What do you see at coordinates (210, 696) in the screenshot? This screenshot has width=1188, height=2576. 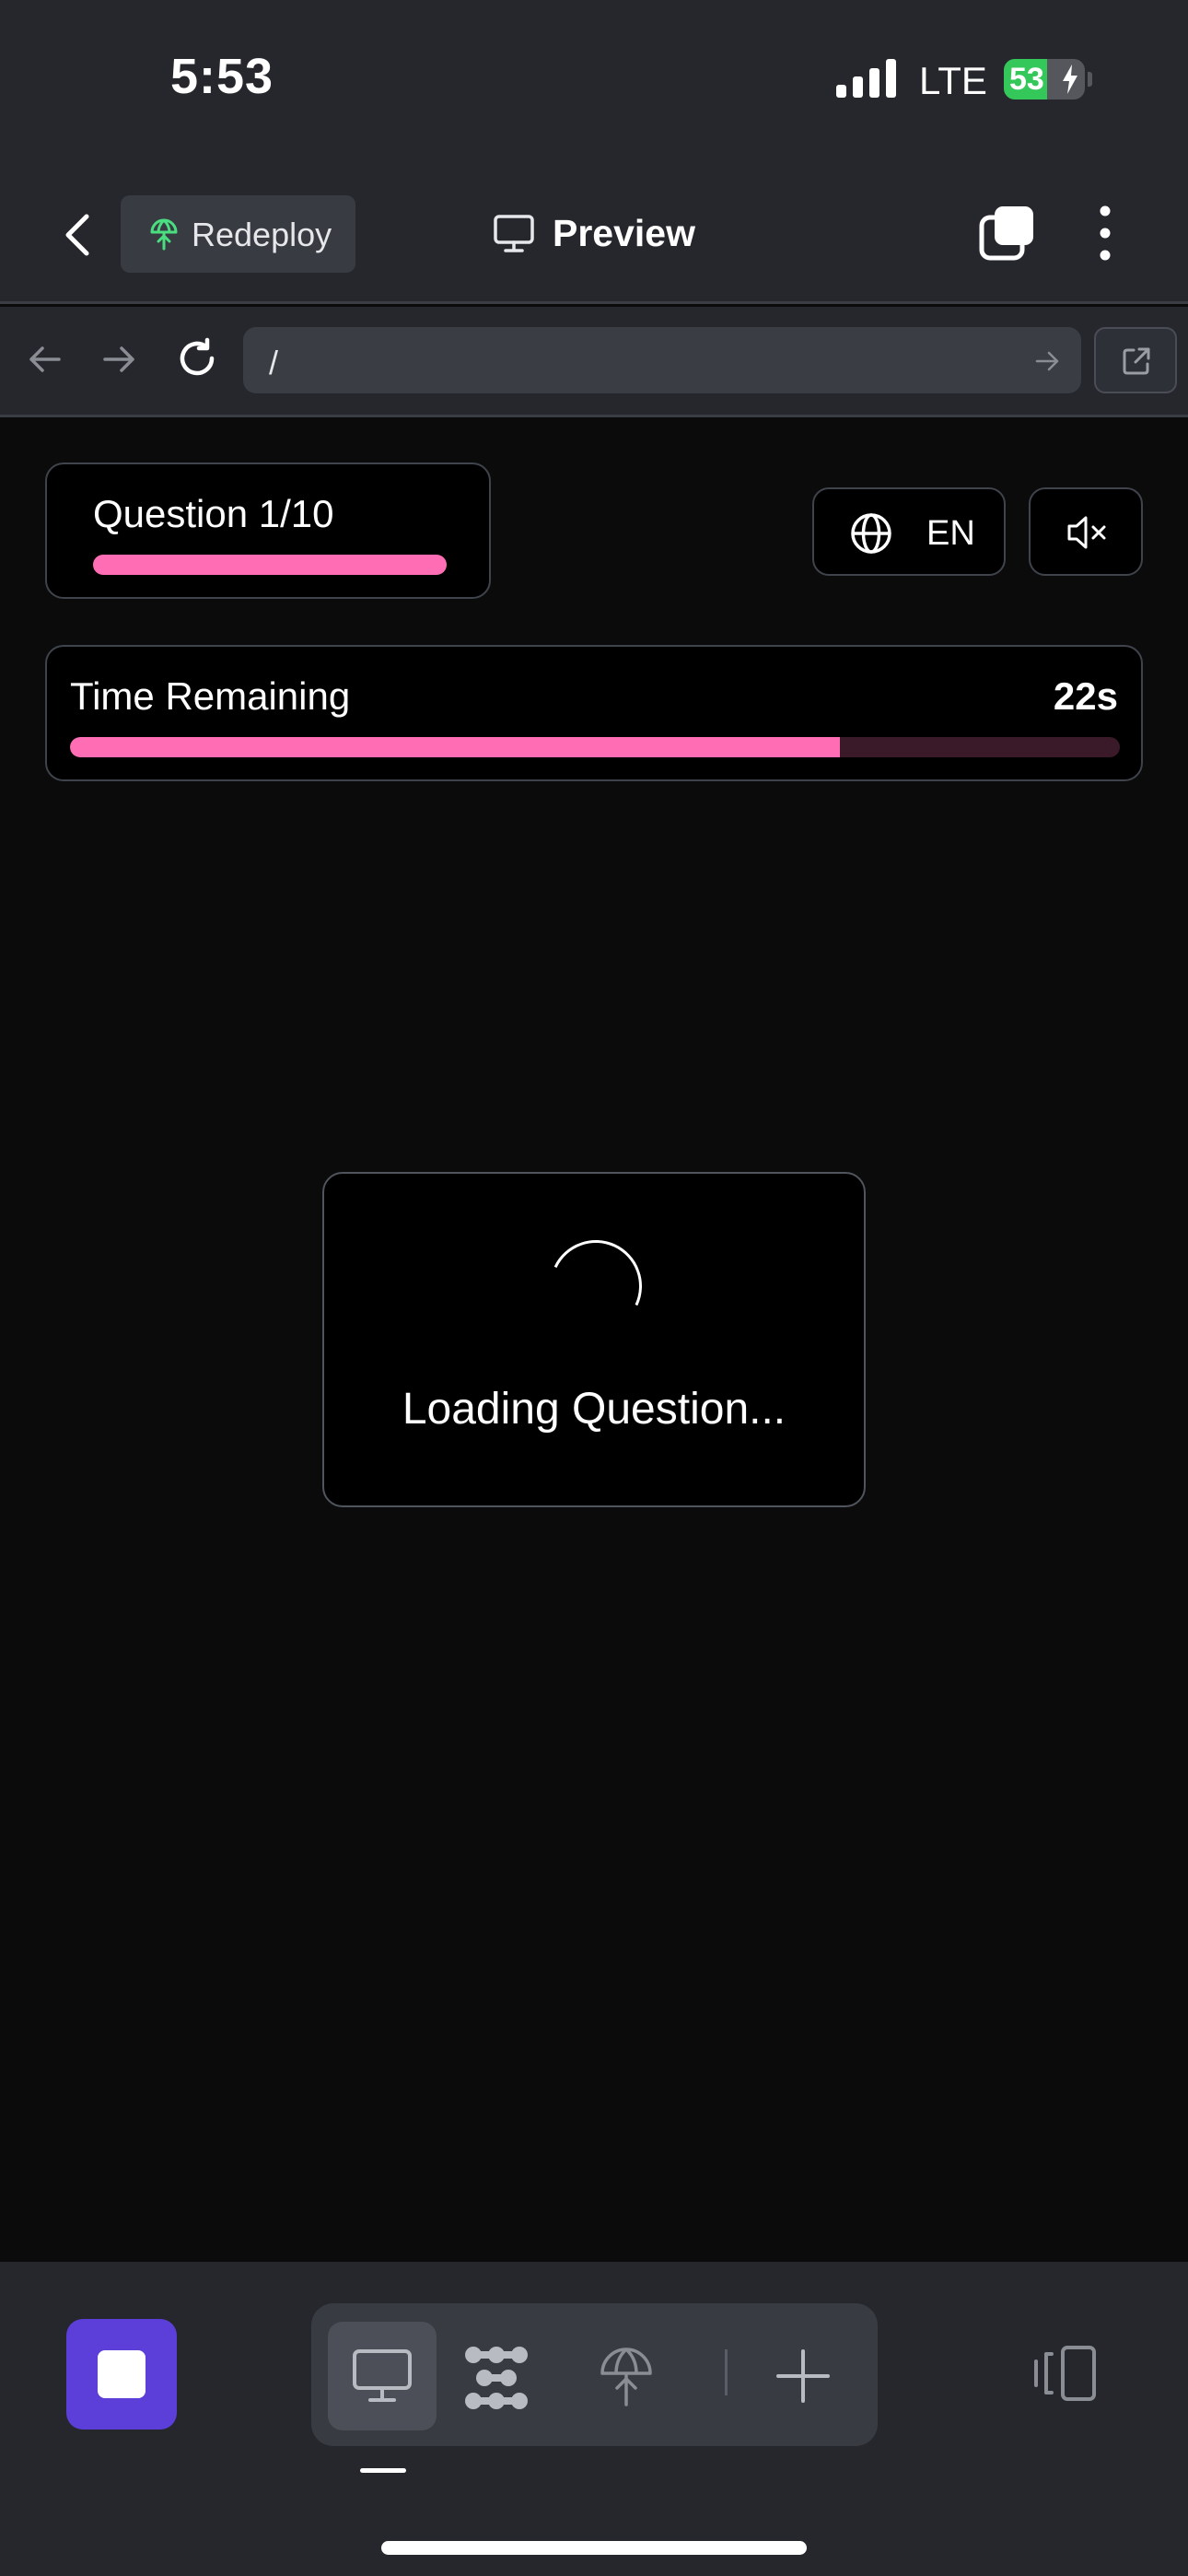 I see `timer-label: Time Remaining` at bounding box center [210, 696].